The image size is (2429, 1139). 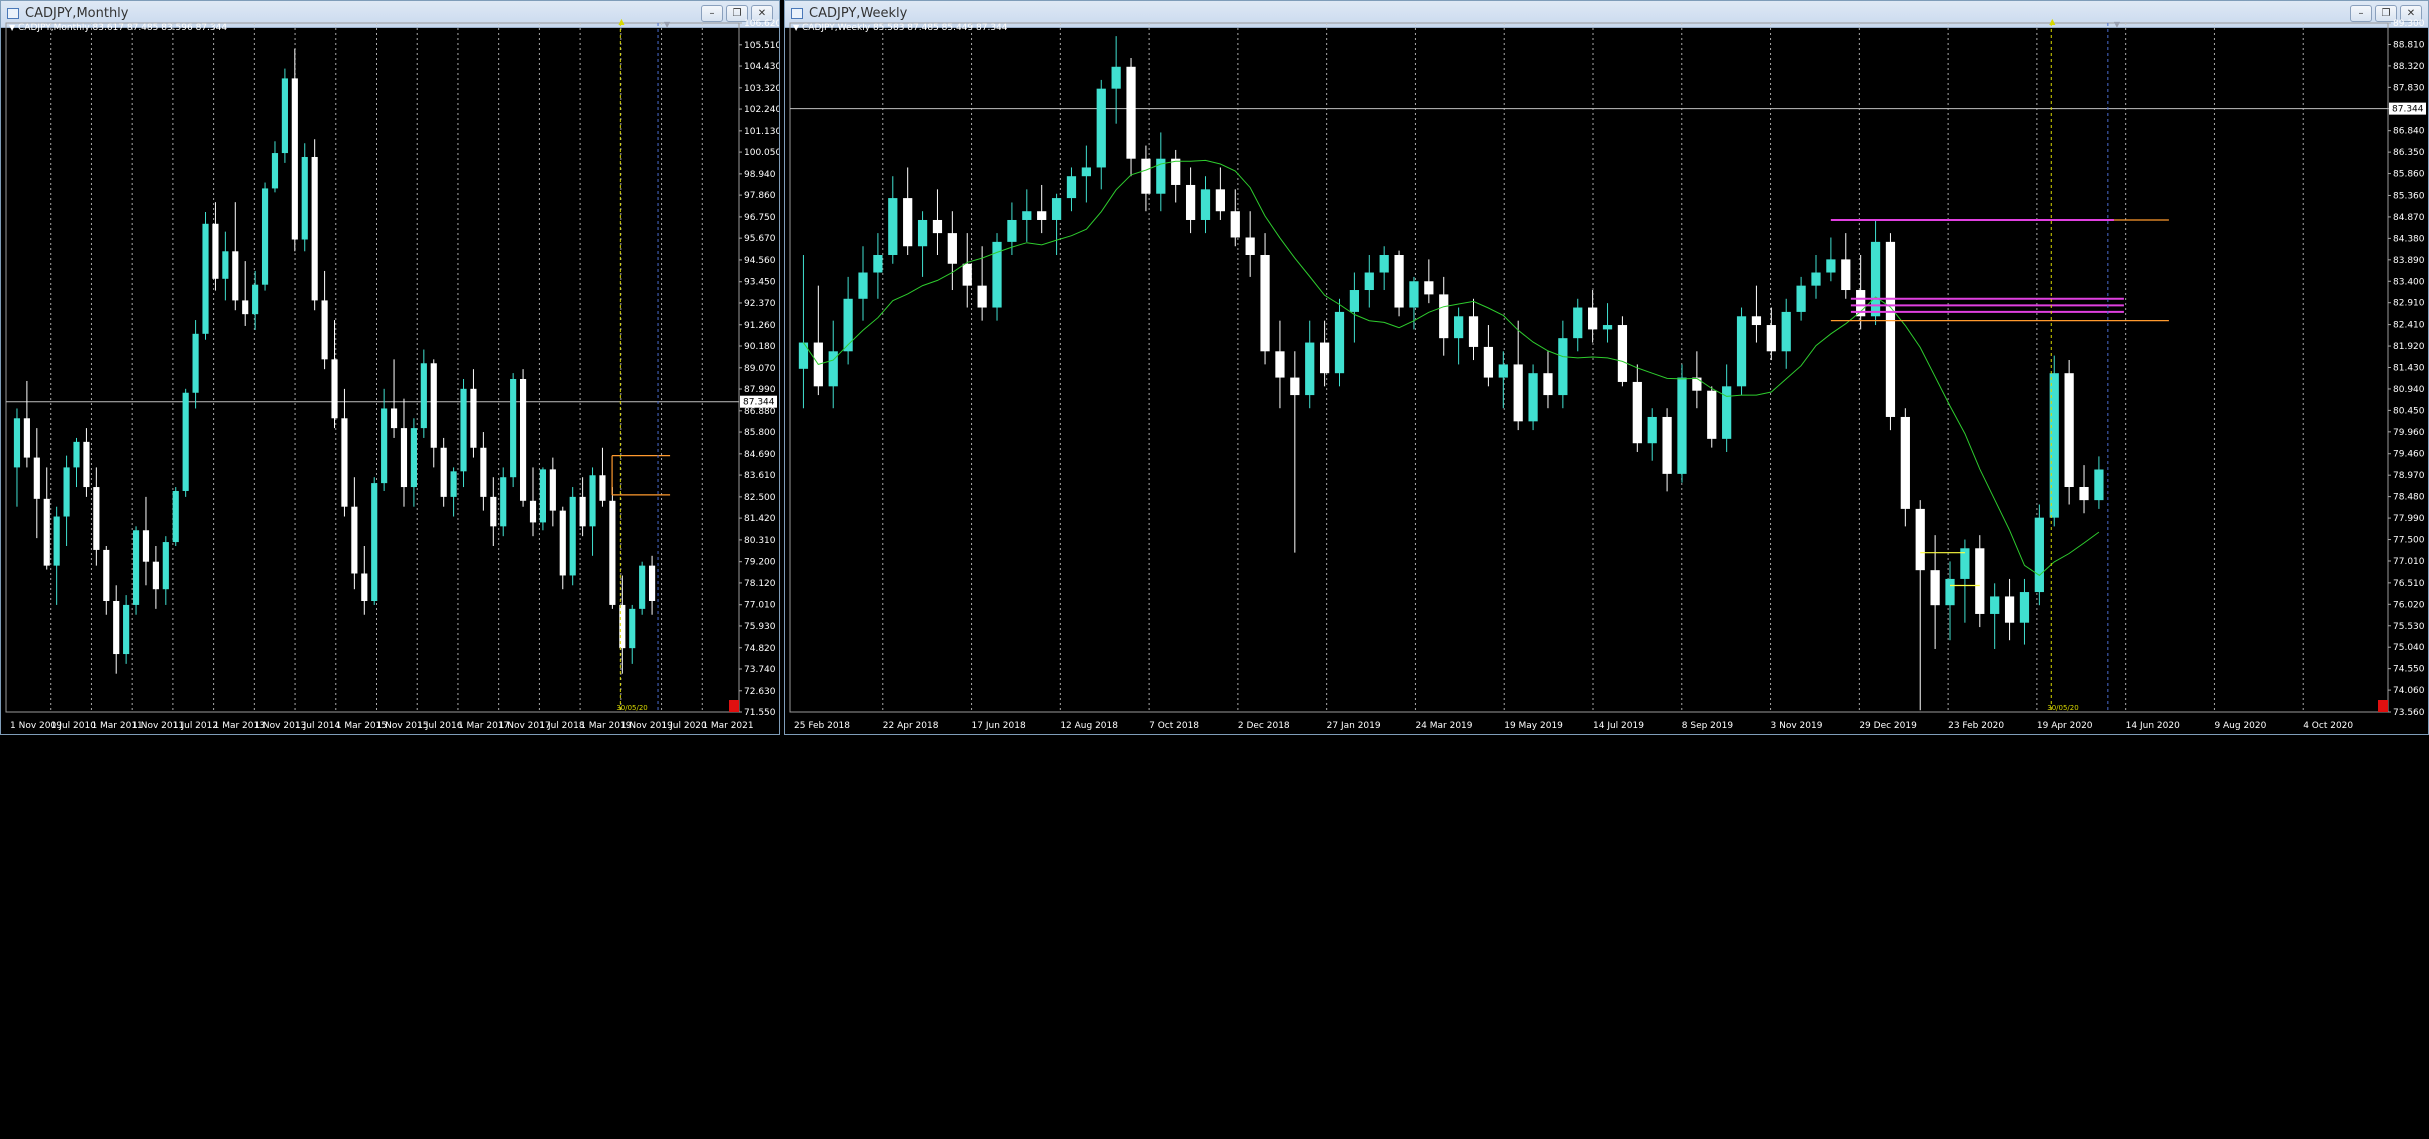 What do you see at coordinates (2409, 455) in the screenshot?
I see `y-axis-label: 79.460` at bounding box center [2409, 455].